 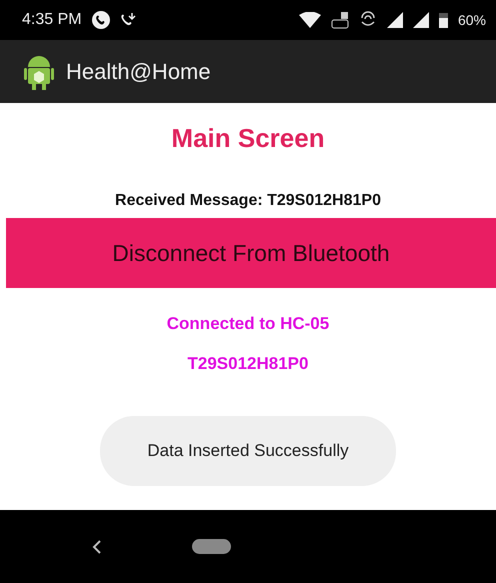 I want to click on home-button, so click(x=211, y=546).